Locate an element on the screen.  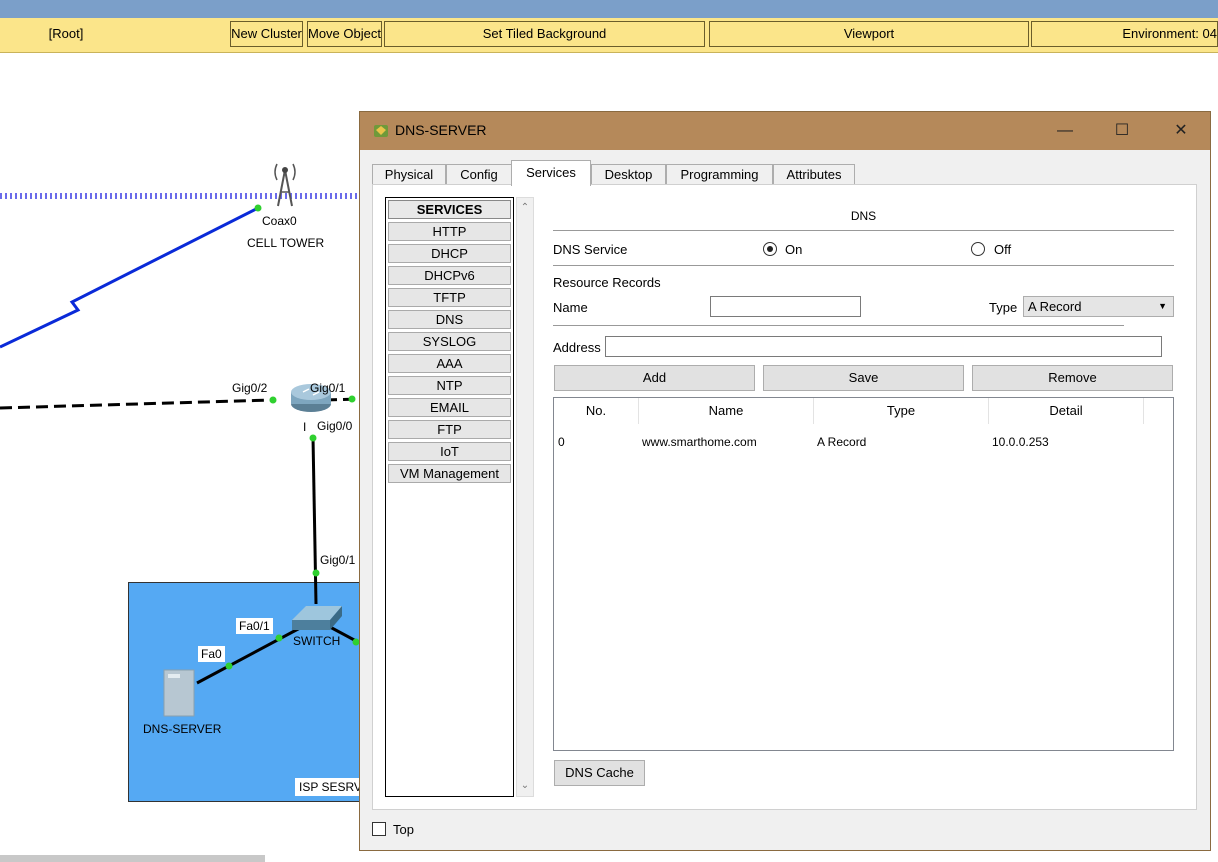
radio-selected-icon is located at coordinates (770, 249).